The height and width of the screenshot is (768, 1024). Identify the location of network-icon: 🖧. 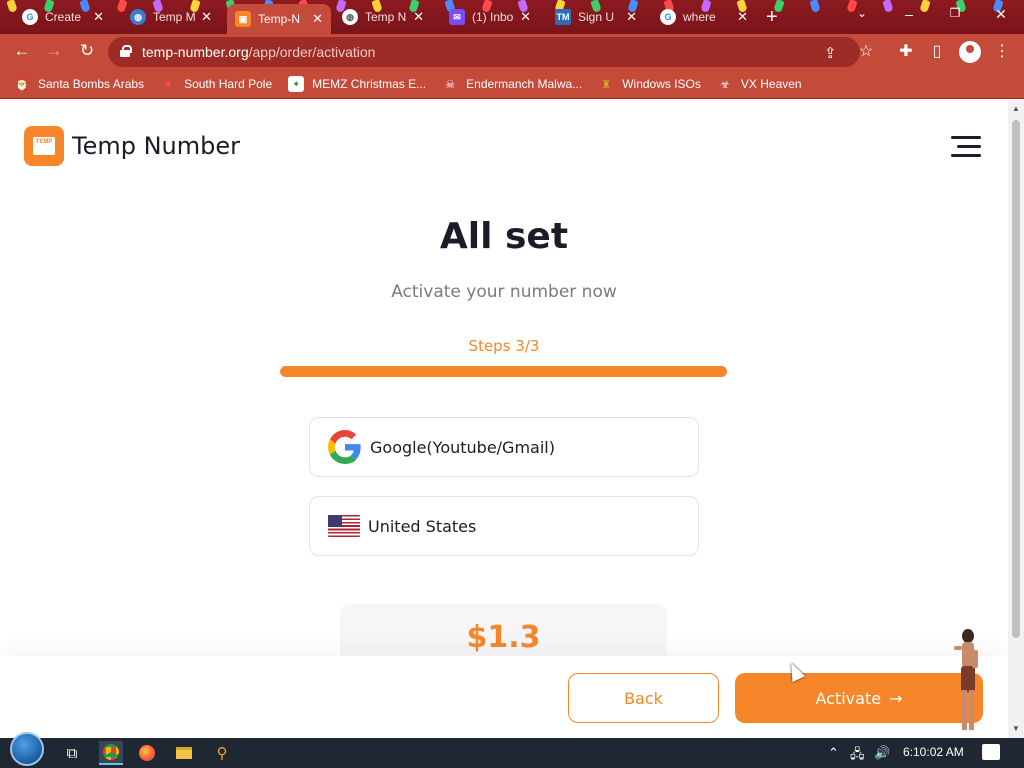
(857, 756).